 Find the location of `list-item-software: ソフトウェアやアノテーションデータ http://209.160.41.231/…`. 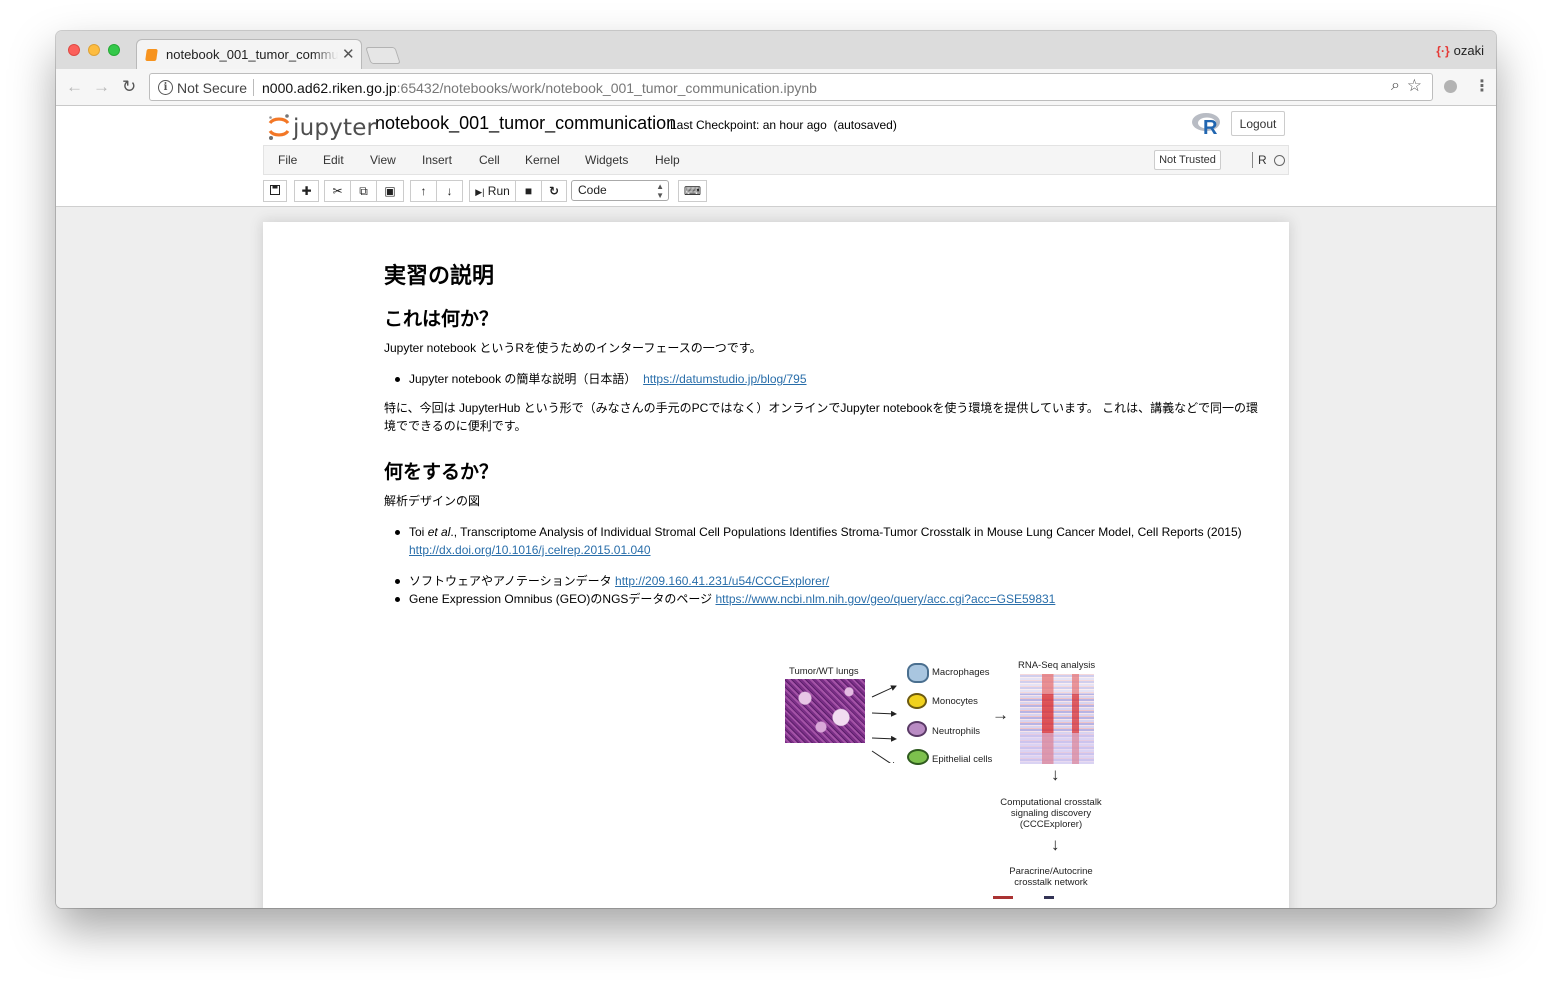

list-item-software: ソフトウェアやアノテーションデータ http://209.160.41.231/… is located at coordinates (827, 581).